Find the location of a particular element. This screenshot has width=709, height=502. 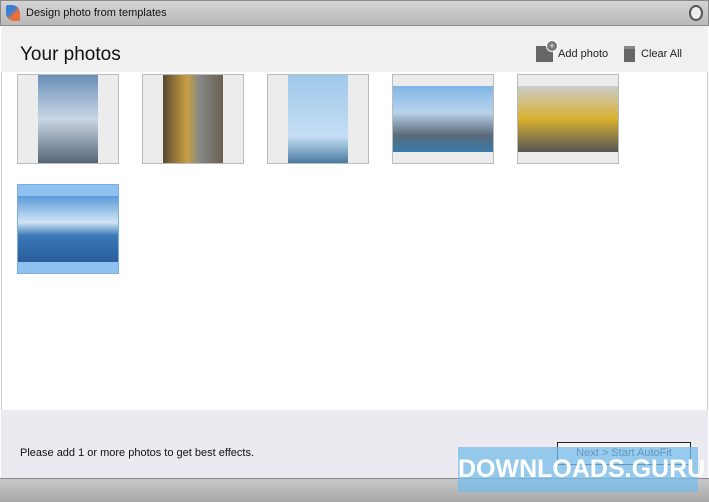

window-title: Design photo from templates is located at coordinates (96, 13).